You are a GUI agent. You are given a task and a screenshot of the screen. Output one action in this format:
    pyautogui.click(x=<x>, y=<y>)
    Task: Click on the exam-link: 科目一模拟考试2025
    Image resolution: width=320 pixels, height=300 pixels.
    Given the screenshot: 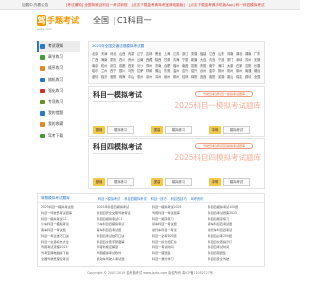 What is the action you would take?
    pyautogui.click(x=180, y=207)
    